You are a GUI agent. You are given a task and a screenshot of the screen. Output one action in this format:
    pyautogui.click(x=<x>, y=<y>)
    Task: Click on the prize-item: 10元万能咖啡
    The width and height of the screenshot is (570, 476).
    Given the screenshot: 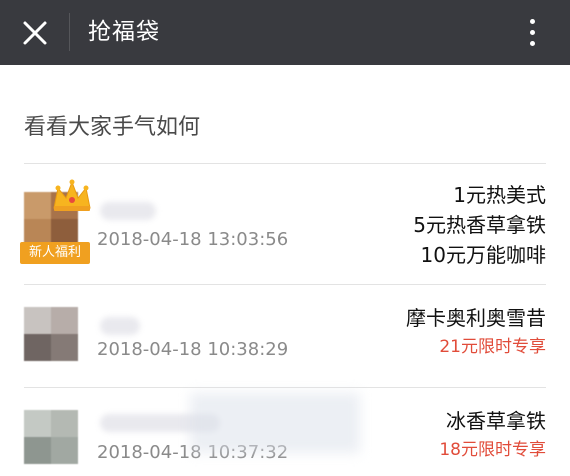 What is the action you would take?
    pyautogui.click(x=483, y=255)
    